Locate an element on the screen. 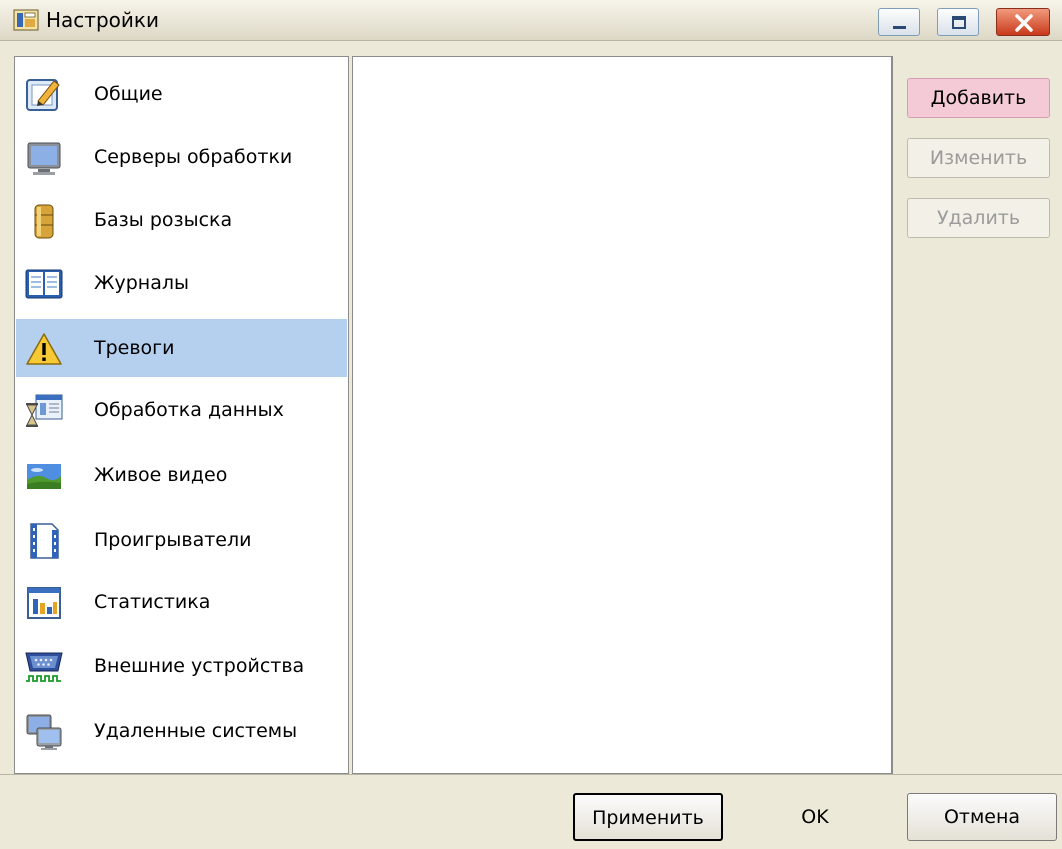 The image size is (1062, 849). book-icon is located at coordinates (44, 284).